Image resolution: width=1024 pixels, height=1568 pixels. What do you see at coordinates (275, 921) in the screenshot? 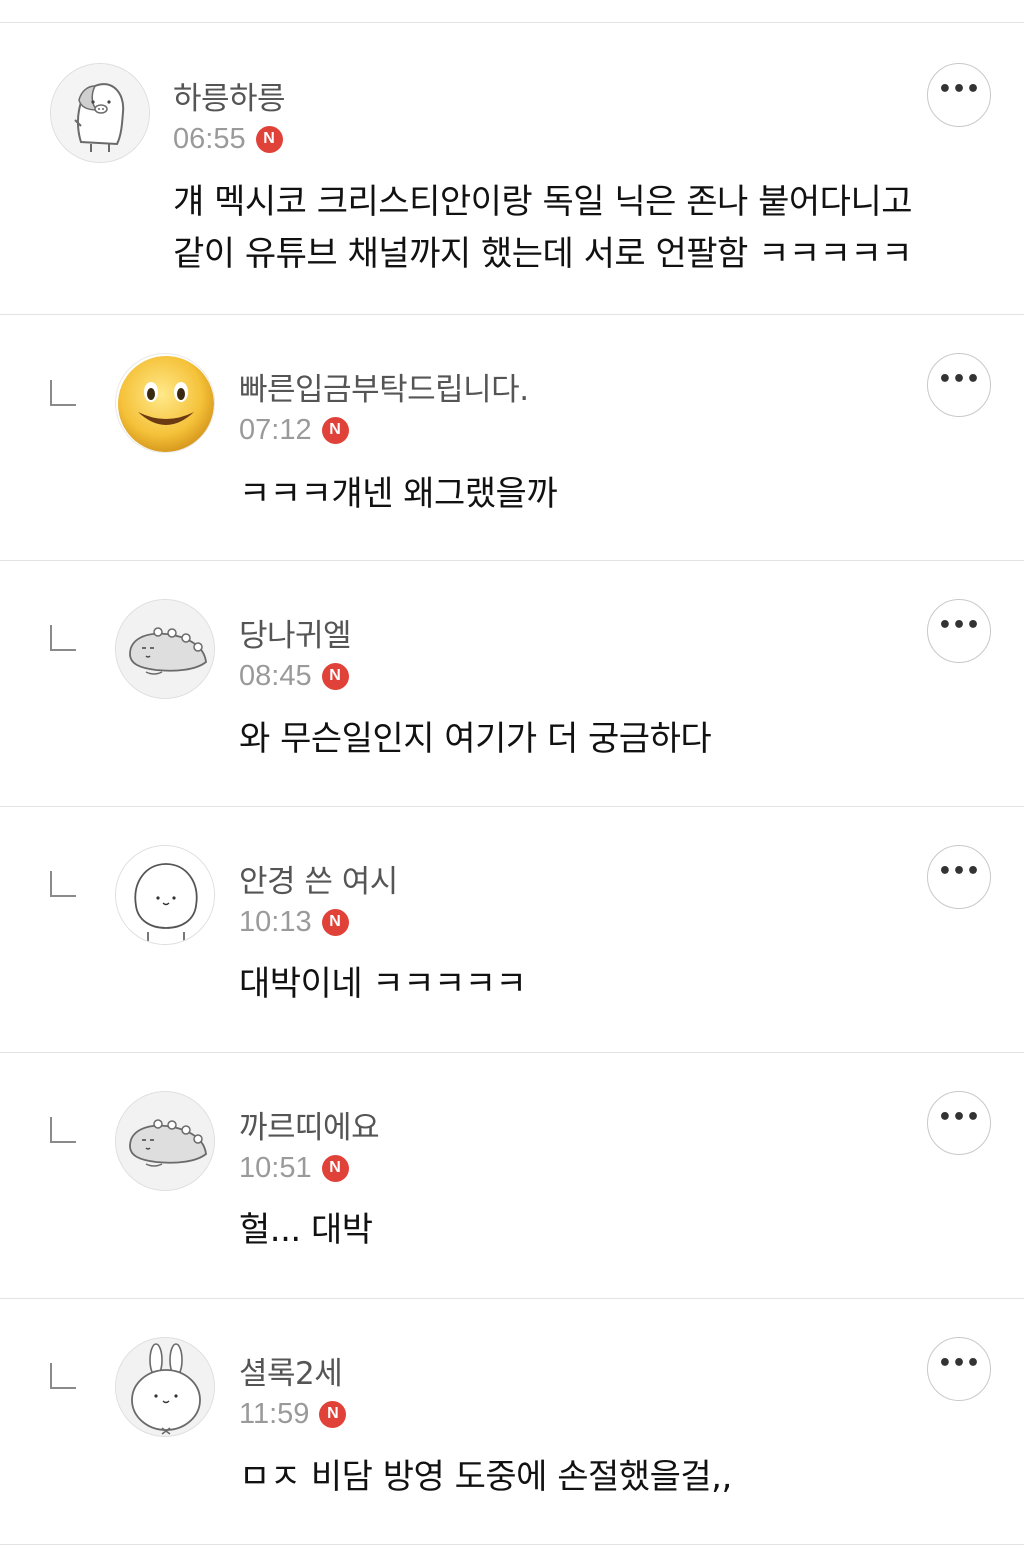
I see `timestamp: 10:13` at bounding box center [275, 921].